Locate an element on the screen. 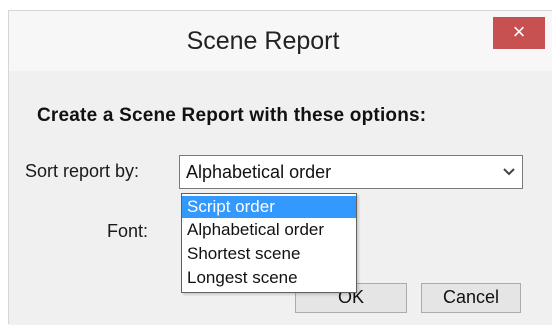  close-icon: × is located at coordinates (519, 31).